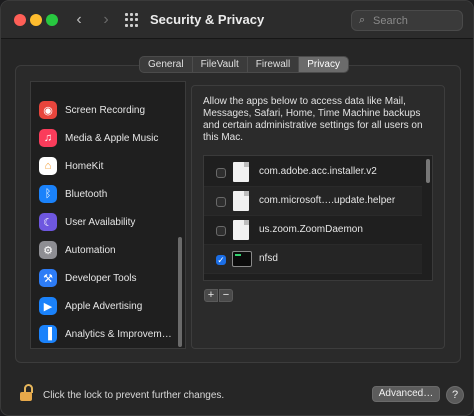 The height and width of the screenshot is (416, 474). Describe the element at coordinates (48, 222) in the screenshot. I see `moon-icon: ☾` at that location.